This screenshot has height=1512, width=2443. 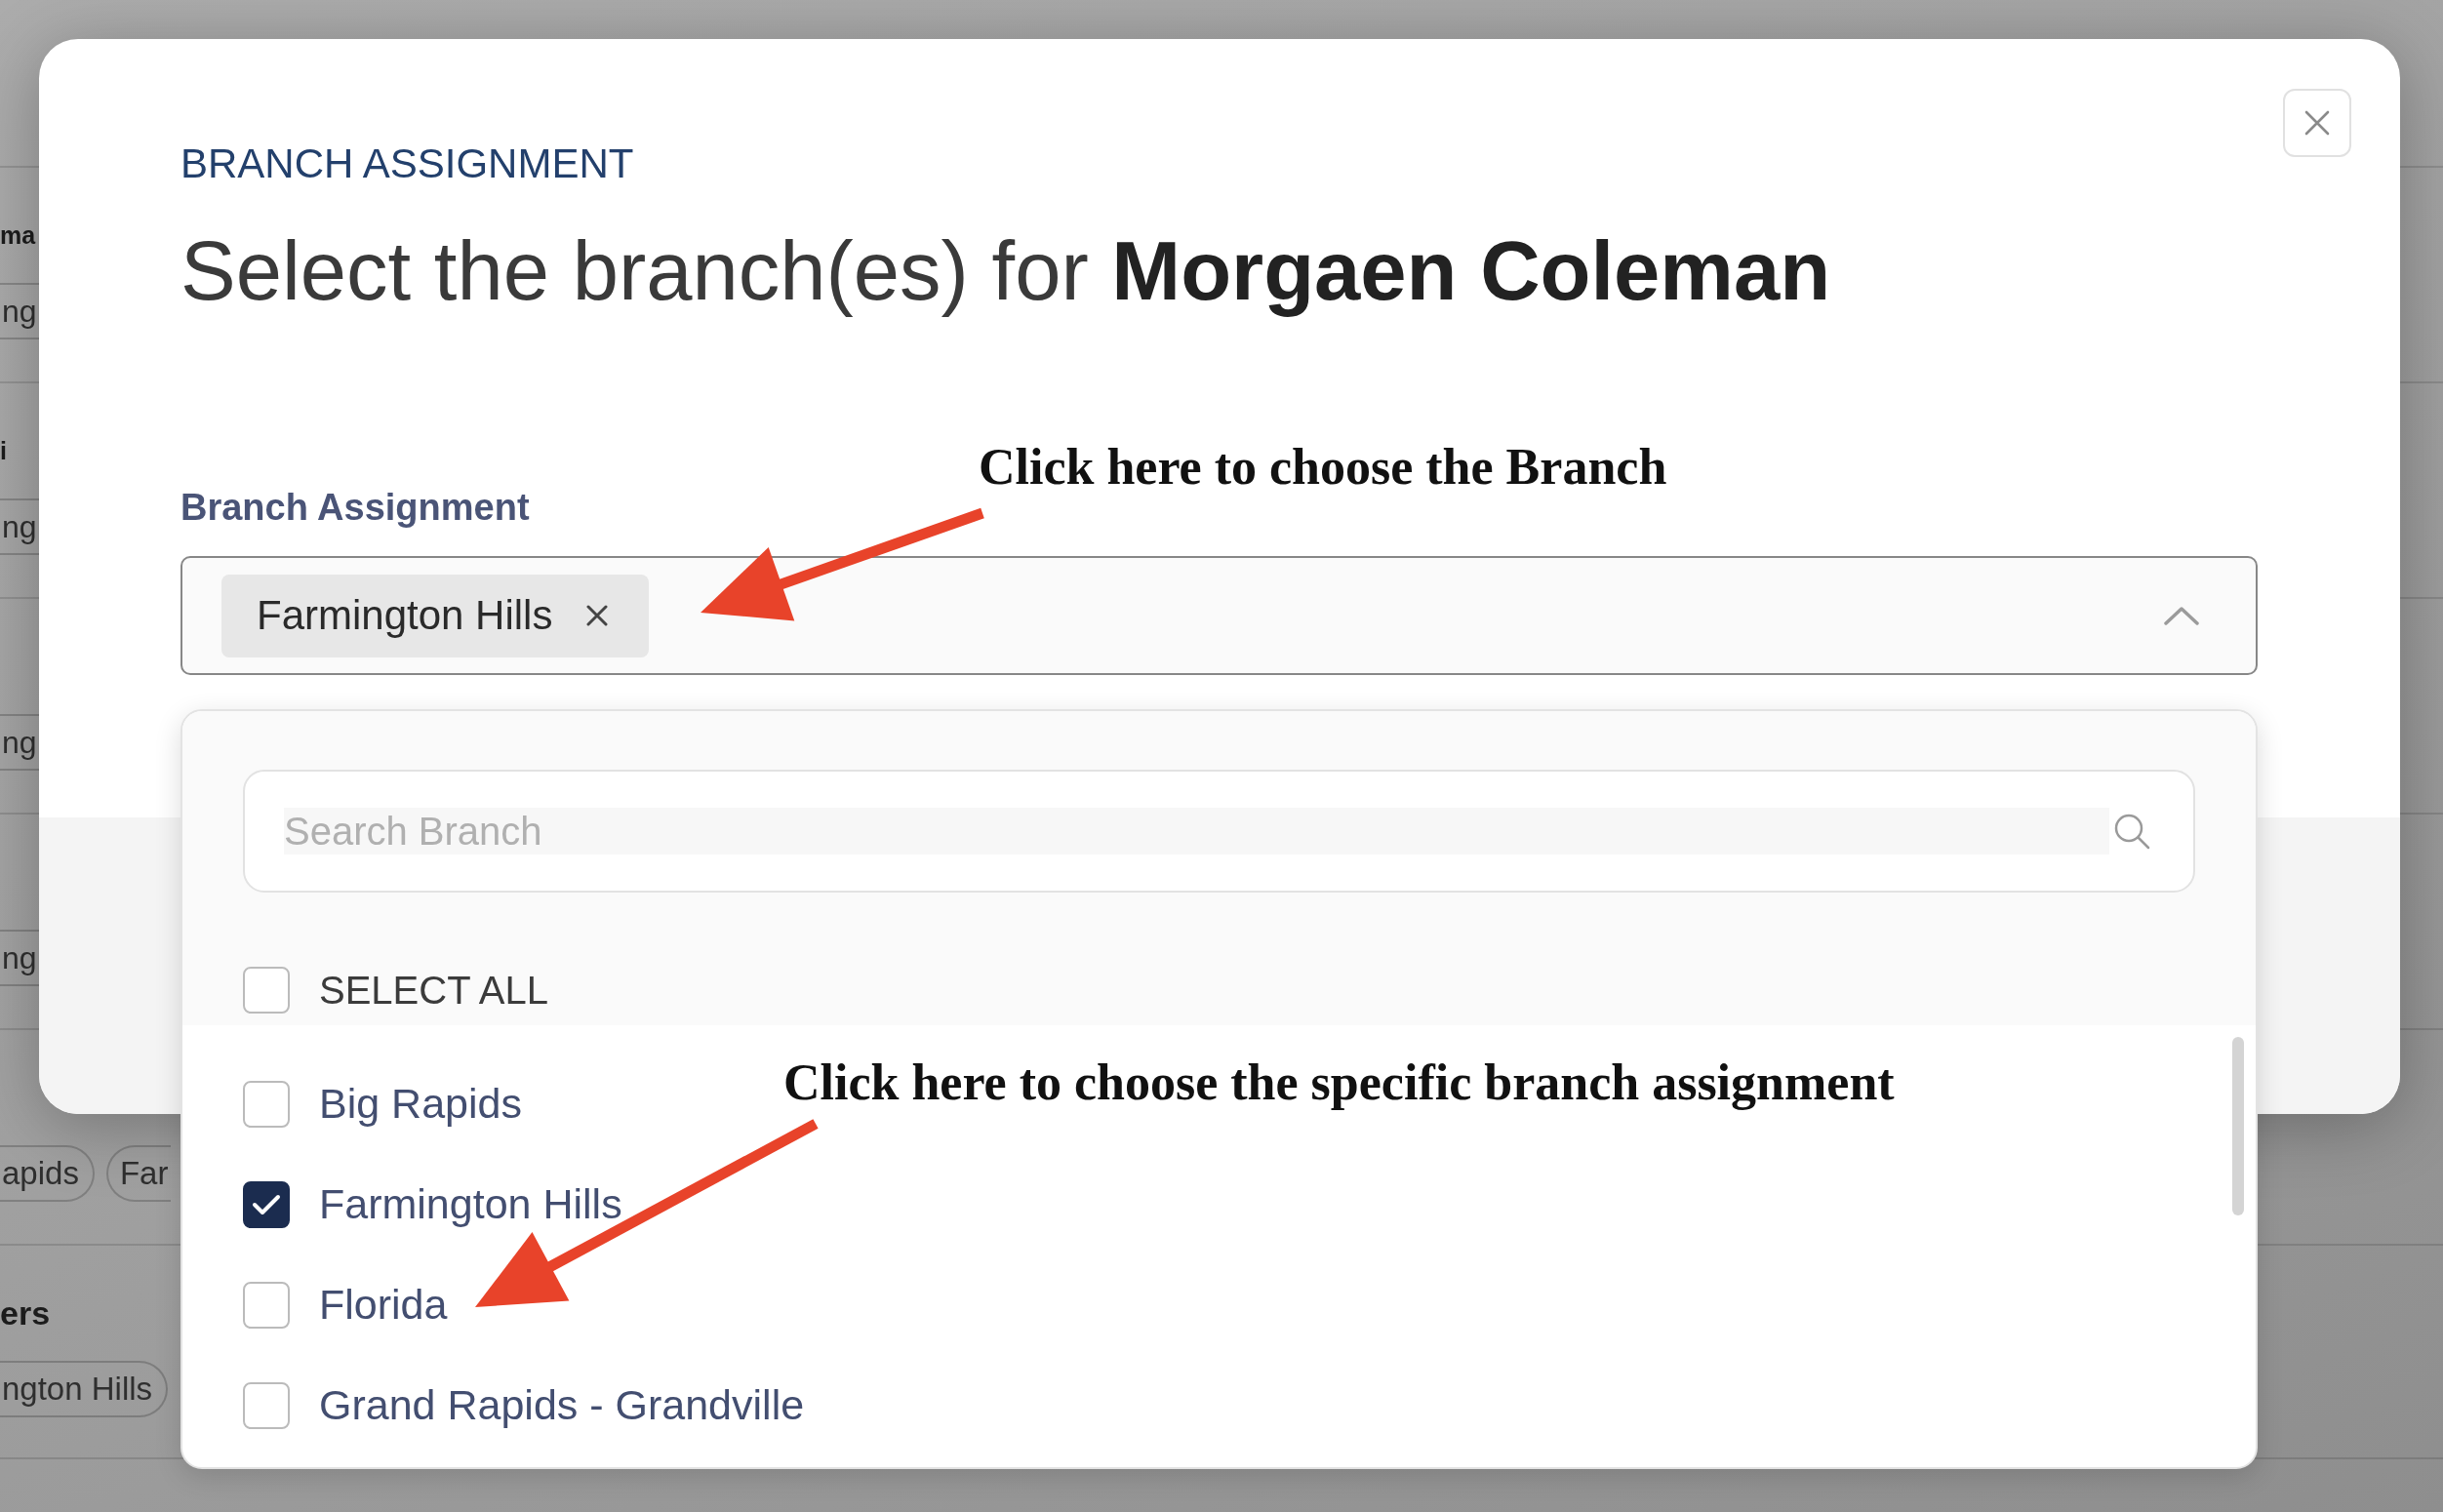 What do you see at coordinates (435, 615) in the screenshot?
I see `branch-chip: Farmington Hills` at bounding box center [435, 615].